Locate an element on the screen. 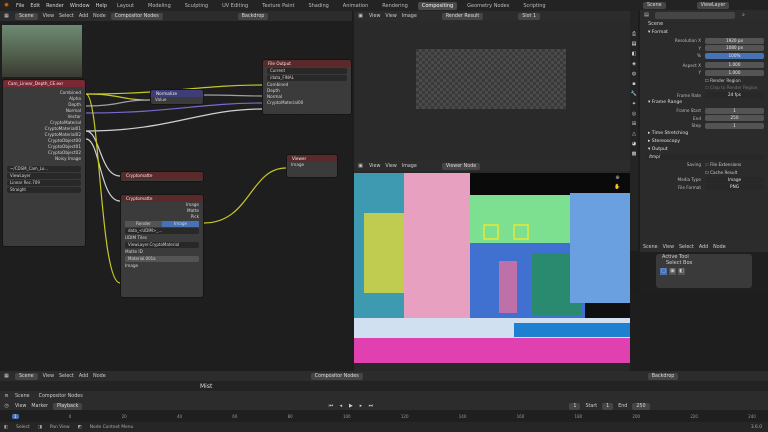 This screenshot has width=768, height=432. end-frame-field: 250 is located at coordinates (641, 406).